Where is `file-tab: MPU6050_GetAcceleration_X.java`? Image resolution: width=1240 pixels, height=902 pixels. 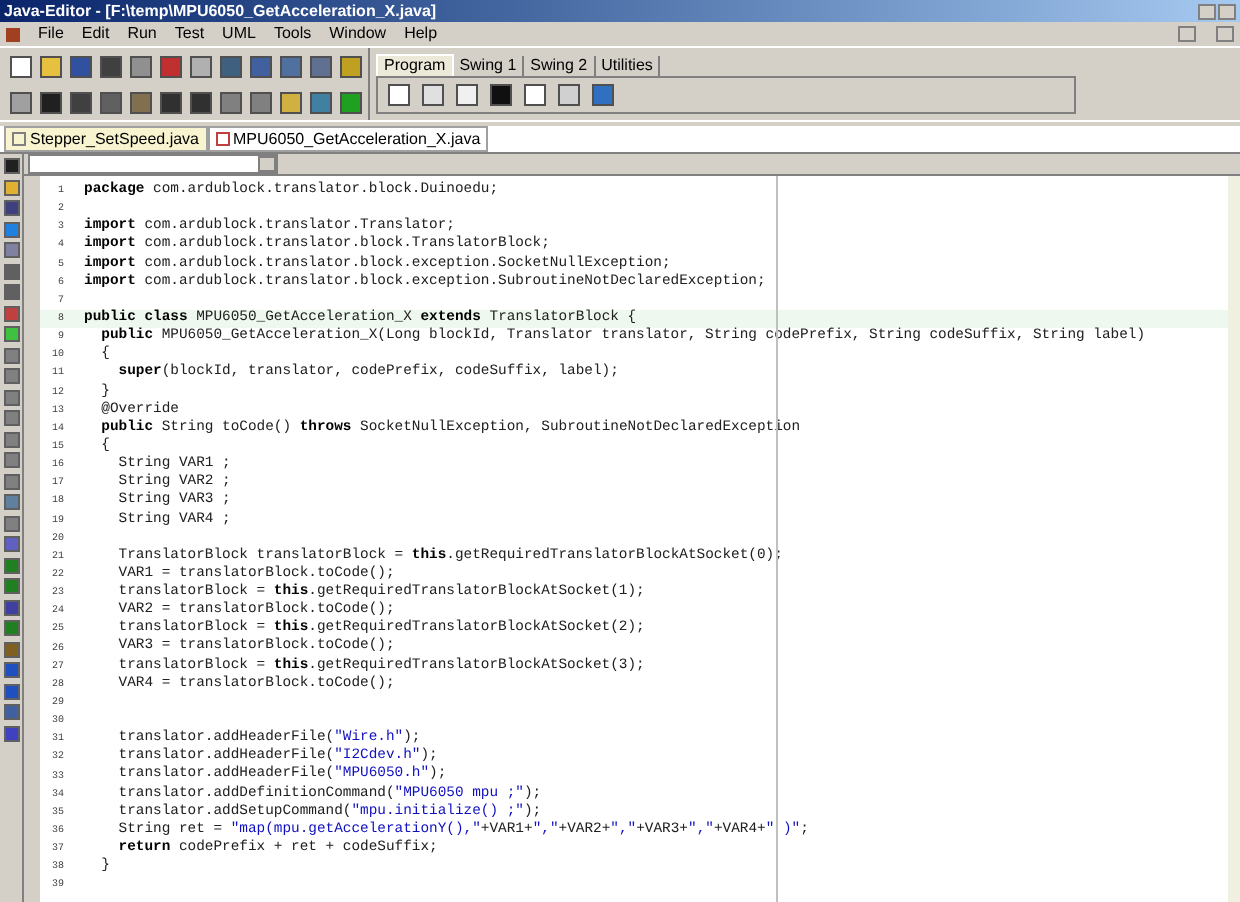 file-tab: MPU6050_GetAcceleration_X.java is located at coordinates (348, 139).